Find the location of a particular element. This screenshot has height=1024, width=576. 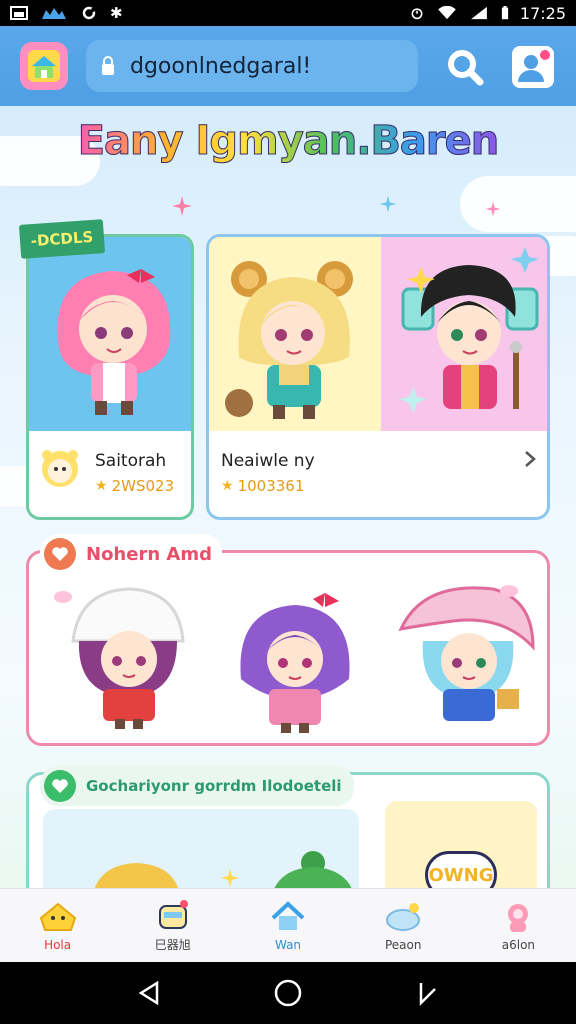

recents-button is located at coordinates (427, 993).